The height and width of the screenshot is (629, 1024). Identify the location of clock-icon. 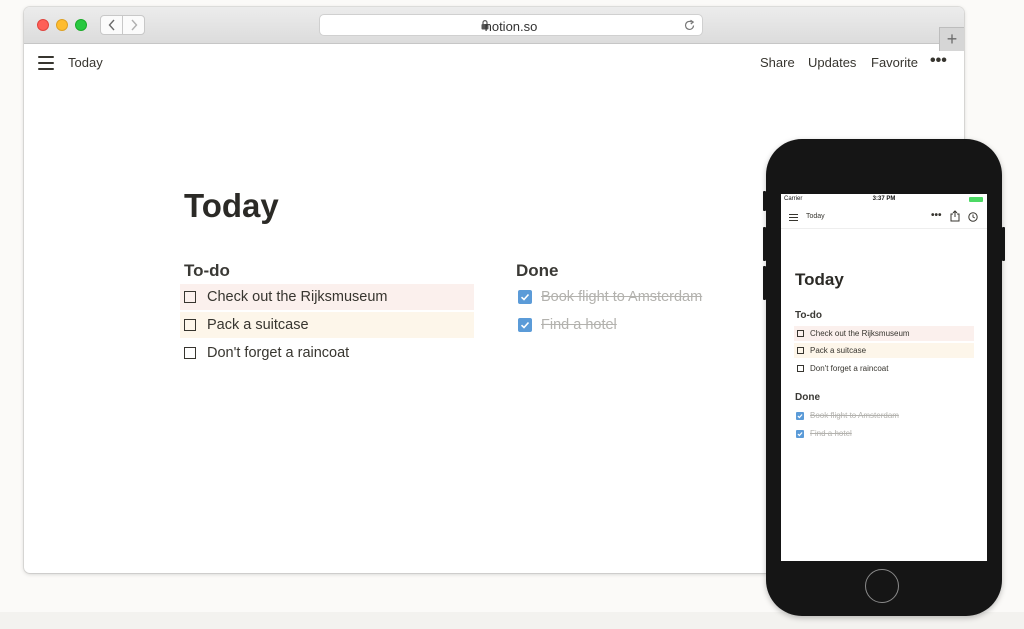
(973, 217).